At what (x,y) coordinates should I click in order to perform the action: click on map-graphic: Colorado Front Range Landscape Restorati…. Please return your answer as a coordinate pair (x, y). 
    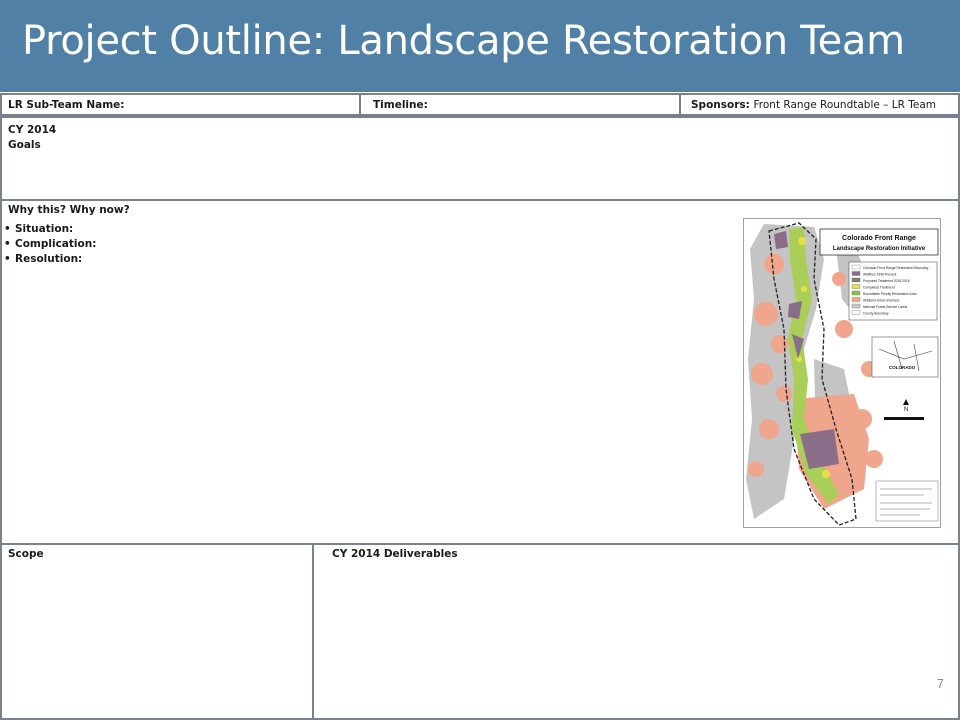
    Looking at the image, I should click on (842, 374).